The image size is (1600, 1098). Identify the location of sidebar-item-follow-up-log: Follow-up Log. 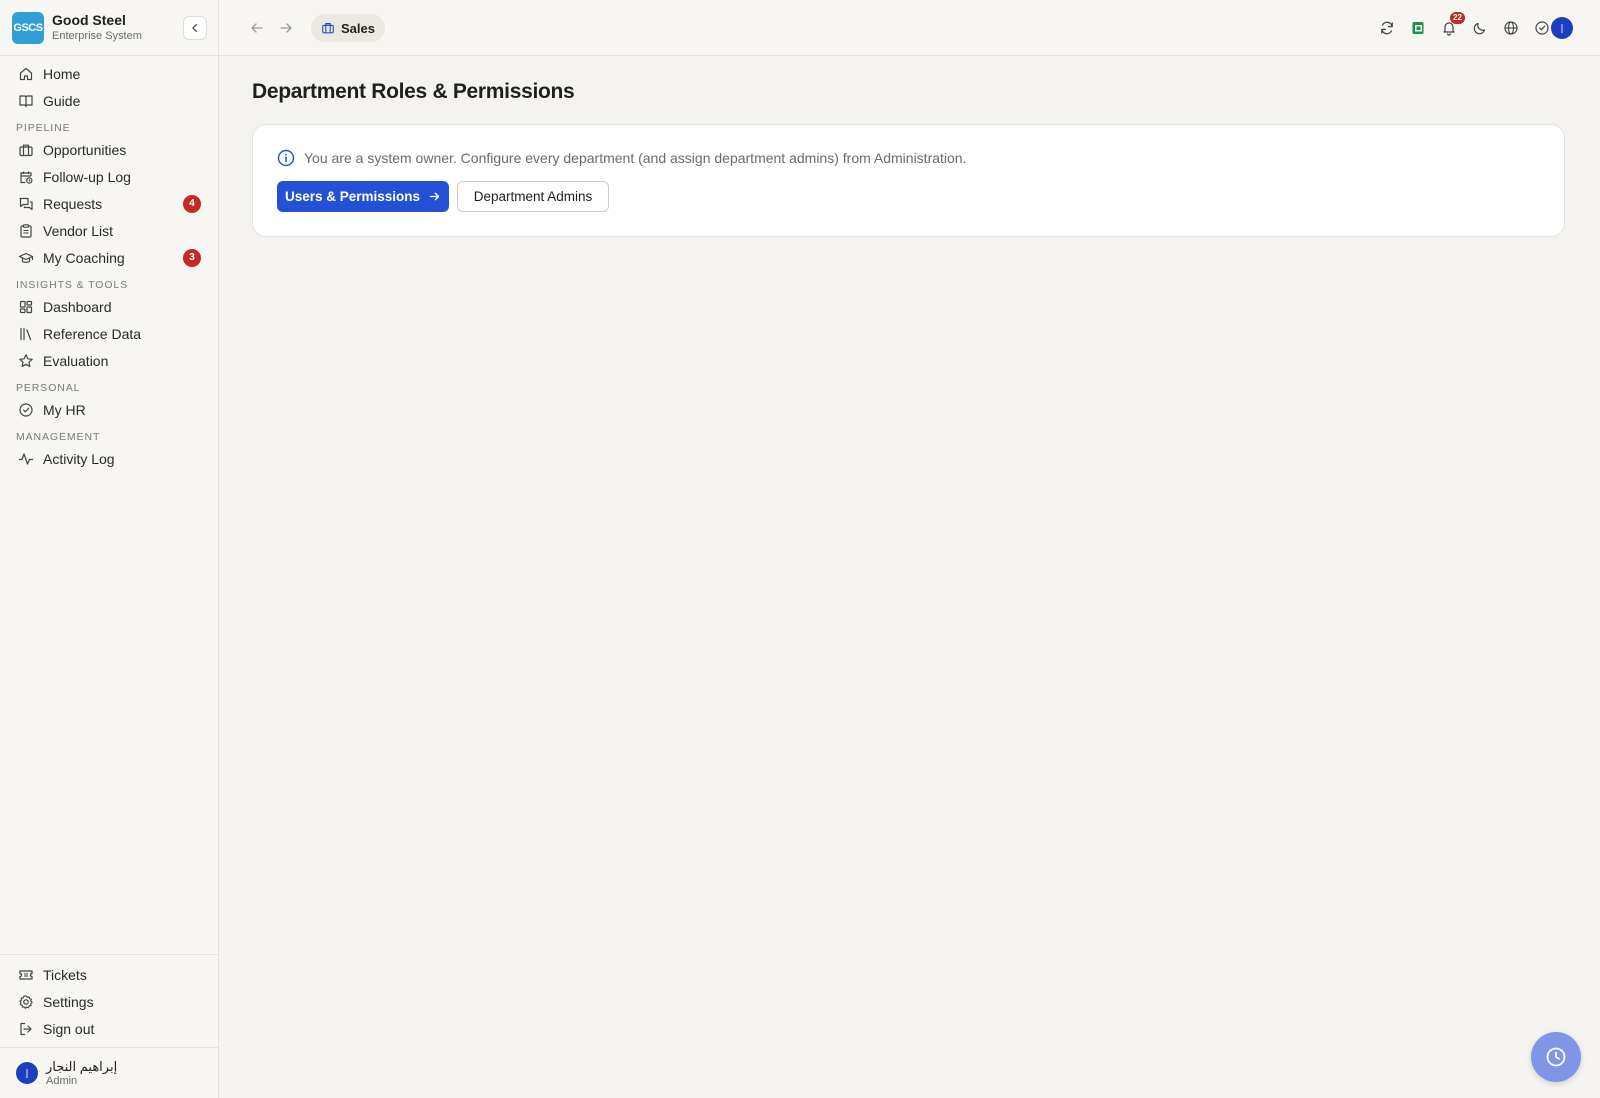
(109, 176).